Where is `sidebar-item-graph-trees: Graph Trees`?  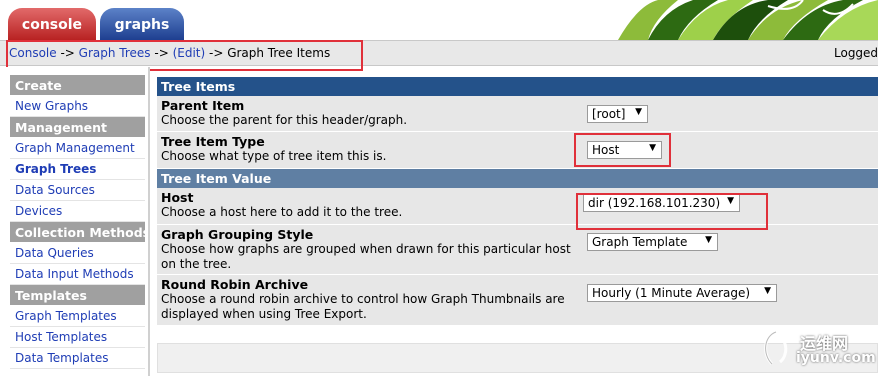
sidebar-item-graph-trees: Graph Trees is located at coordinates (77, 169).